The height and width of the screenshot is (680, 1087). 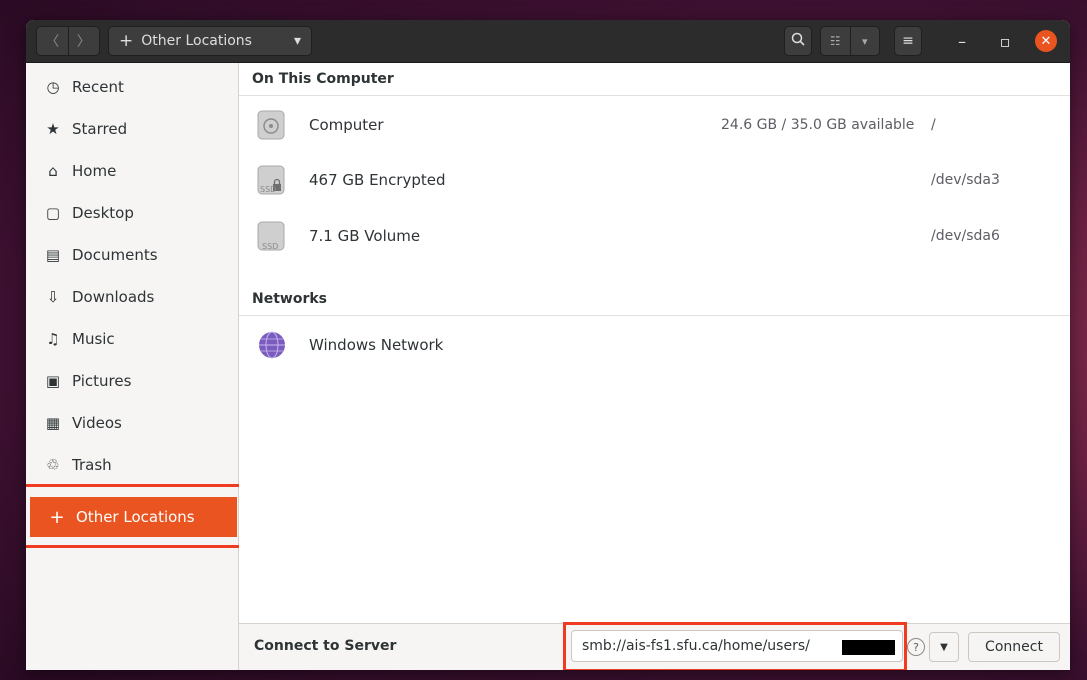 I want to click on star-icon: ★, so click(x=53, y=129).